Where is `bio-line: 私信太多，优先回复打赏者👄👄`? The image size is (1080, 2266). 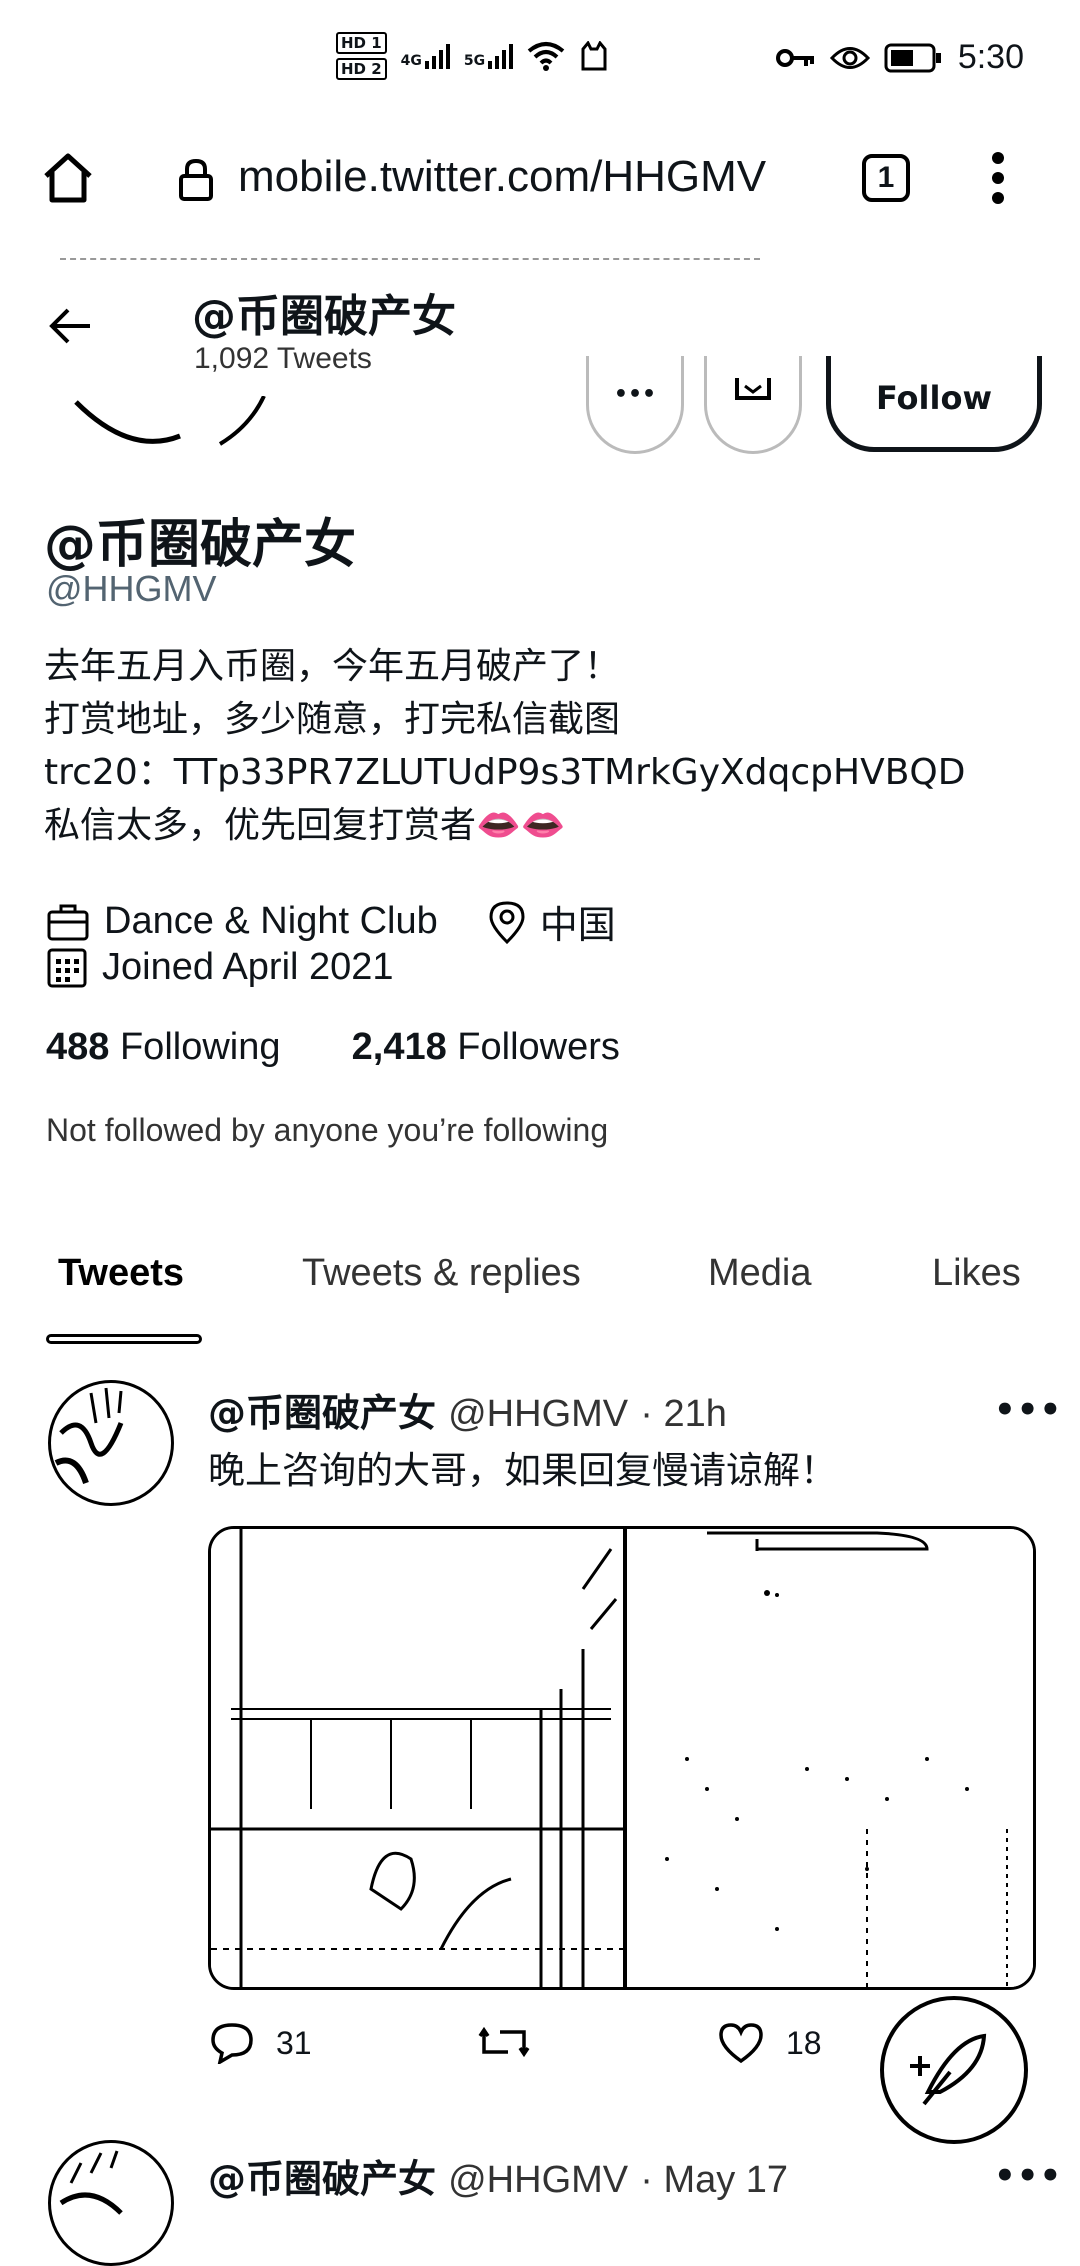
bio-line: 私信太多，优先回复打赏者👄👄 is located at coordinates (305, 825).